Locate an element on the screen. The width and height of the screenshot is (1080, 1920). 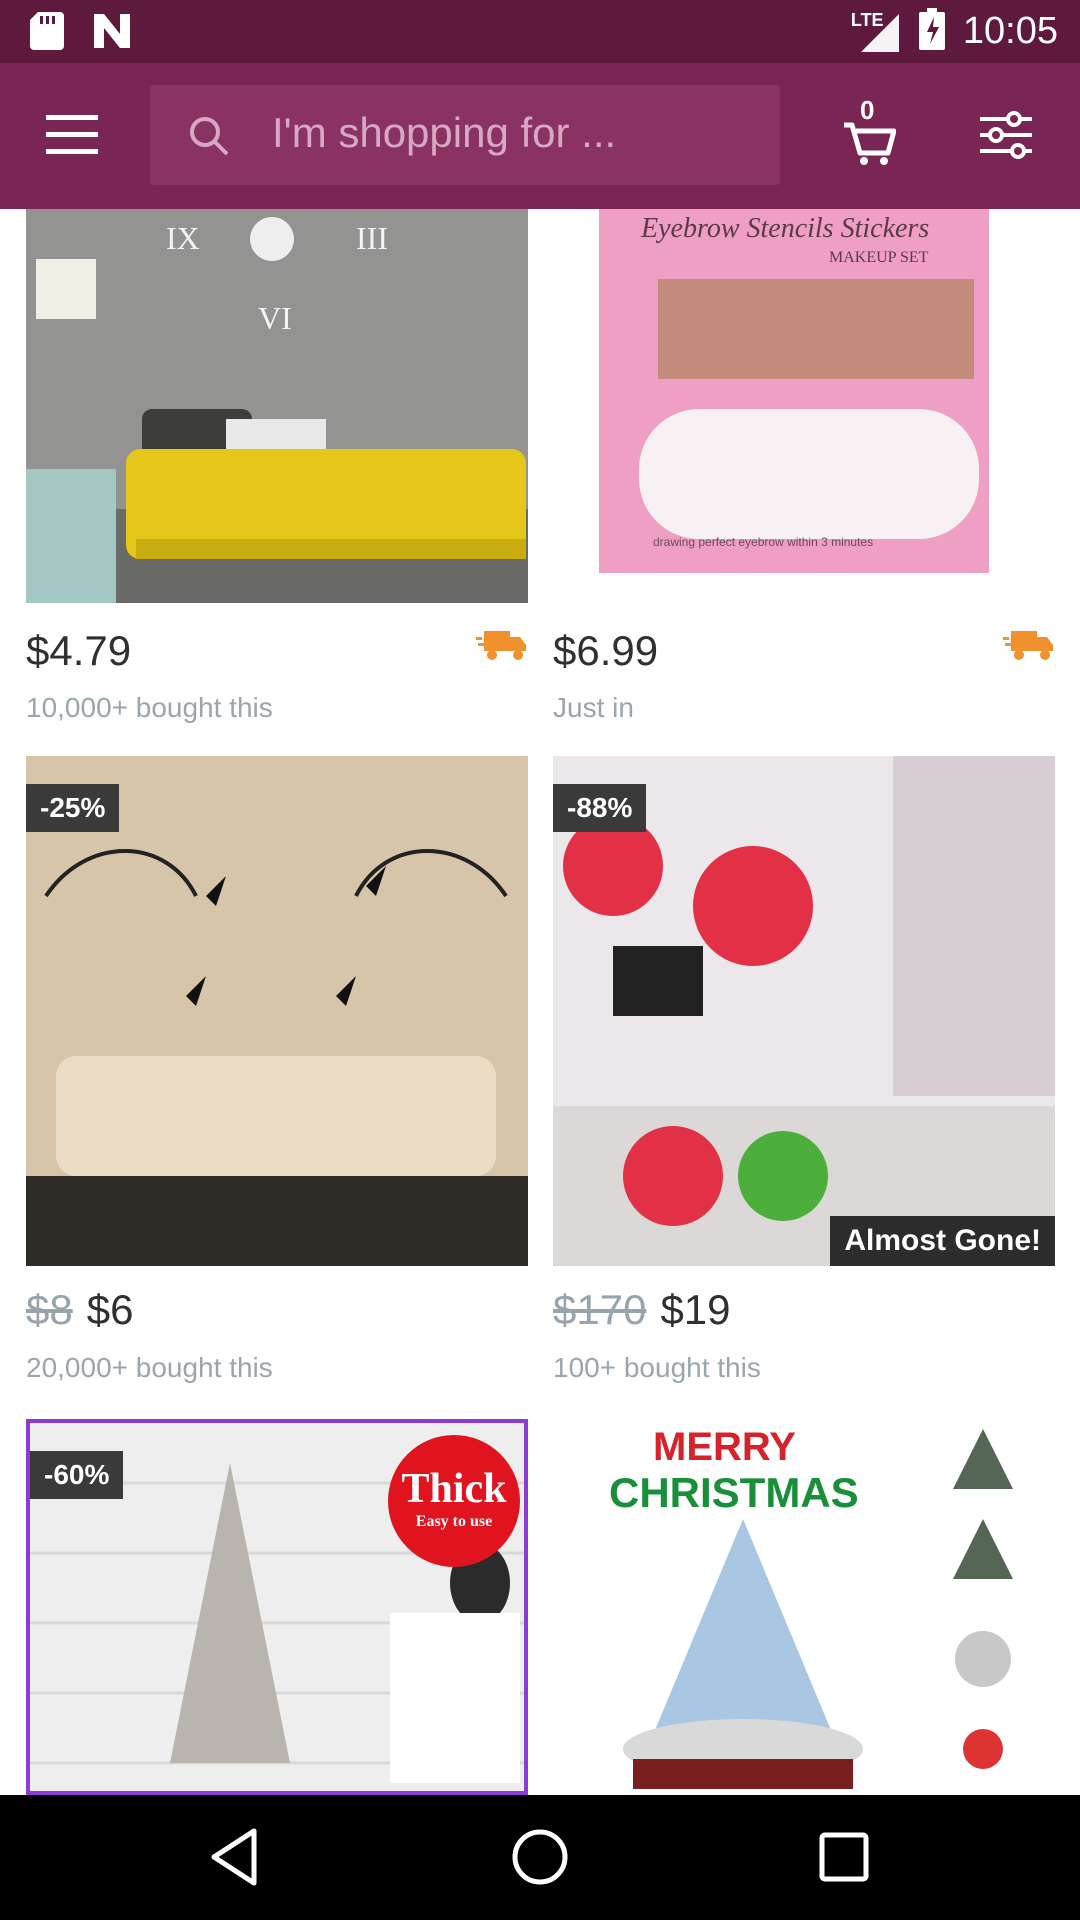
home-icon is located at coordinates (540, 1857).